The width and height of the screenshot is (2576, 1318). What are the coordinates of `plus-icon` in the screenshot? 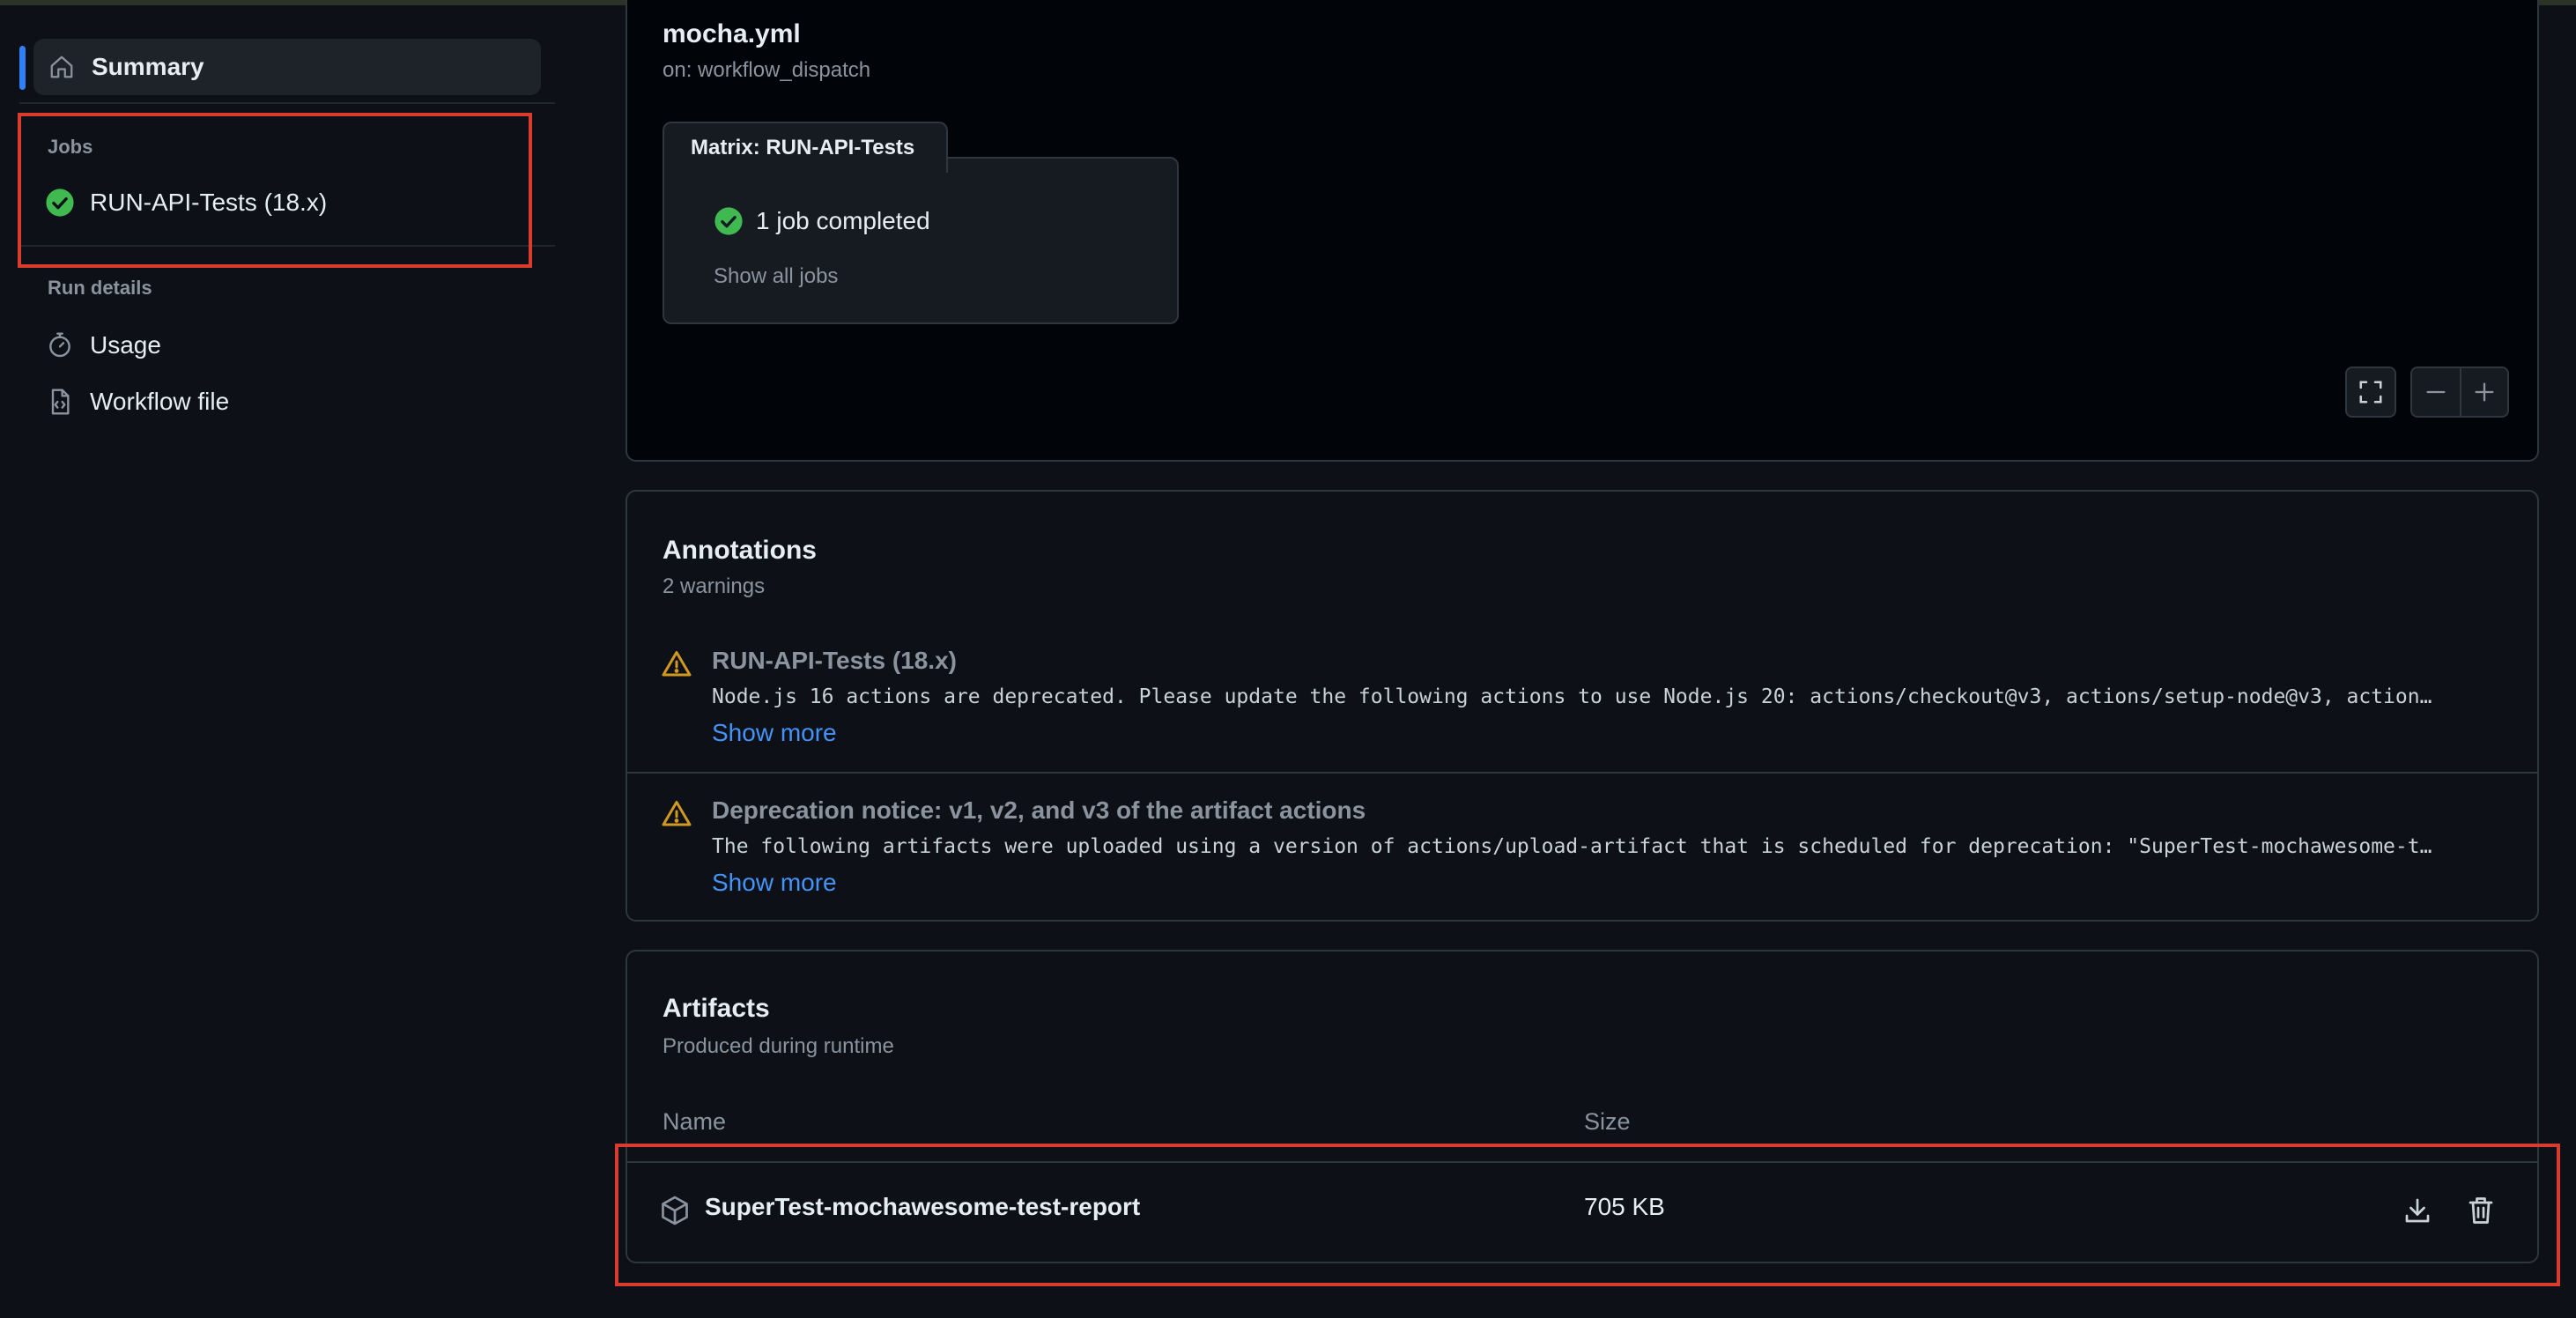 It's located at (2485, 392).